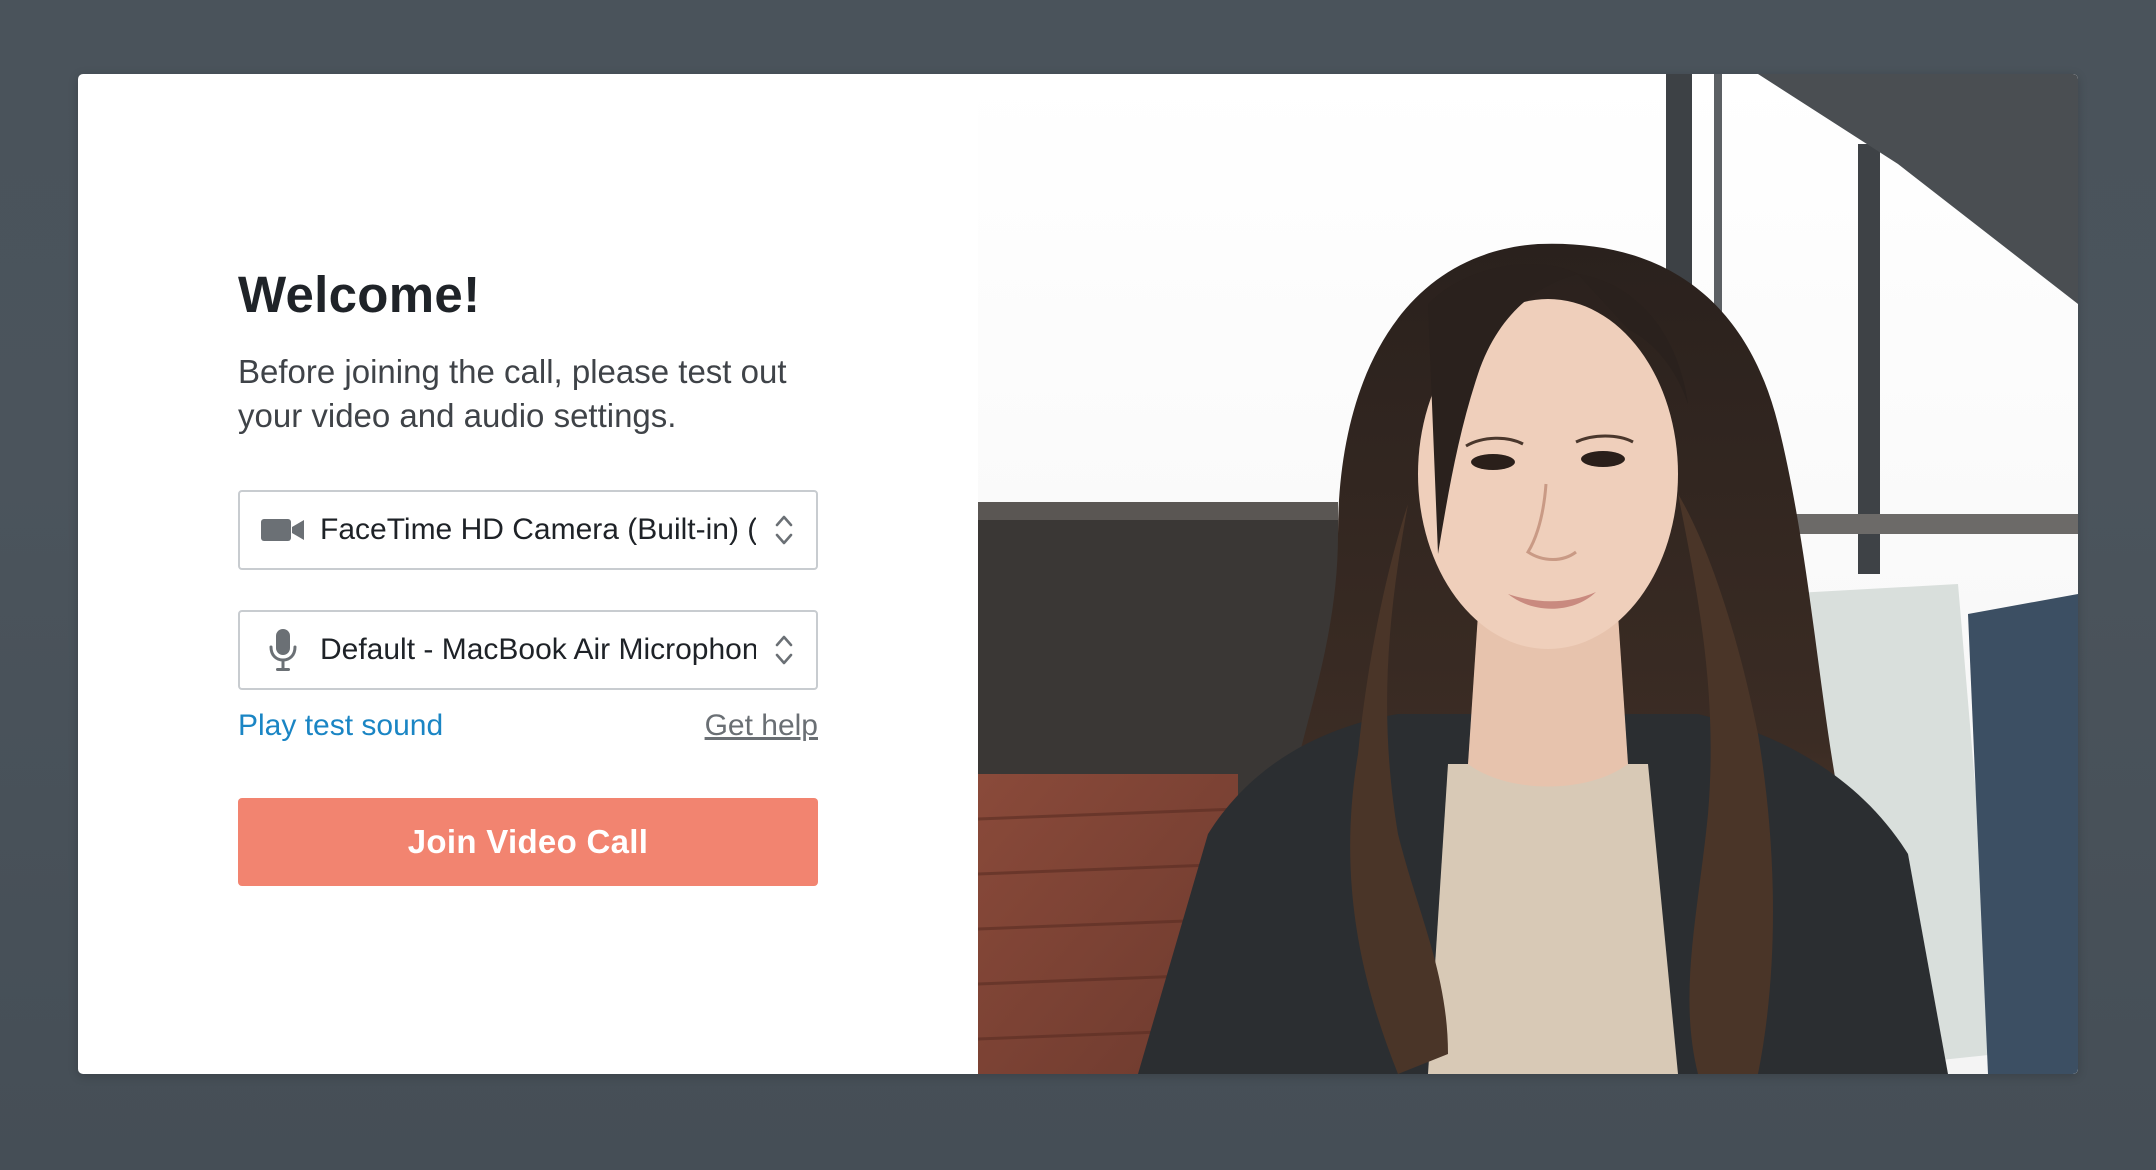 Image resolution: width=2156 pixels, height=1170 pixels. What do you see at coordinates (761, 726) in the screenshot?
I see `get-help-link: Get help` at bounding box center [761, 726].